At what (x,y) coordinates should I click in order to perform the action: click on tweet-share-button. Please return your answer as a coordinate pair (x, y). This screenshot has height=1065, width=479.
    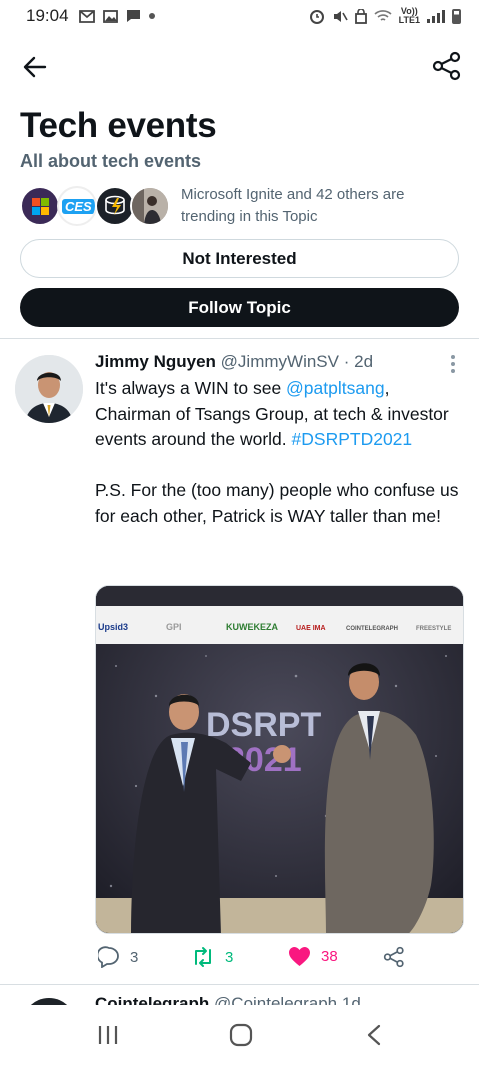
    Looking at the image, I should click on (394, 957).